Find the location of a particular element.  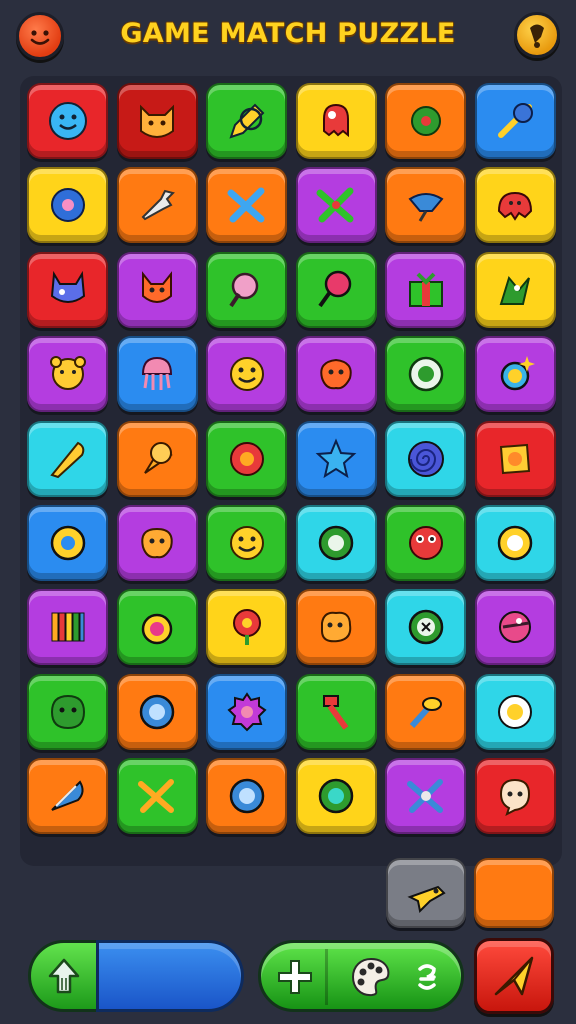

tile-r8-c1 is located at coordinates (67, 711).